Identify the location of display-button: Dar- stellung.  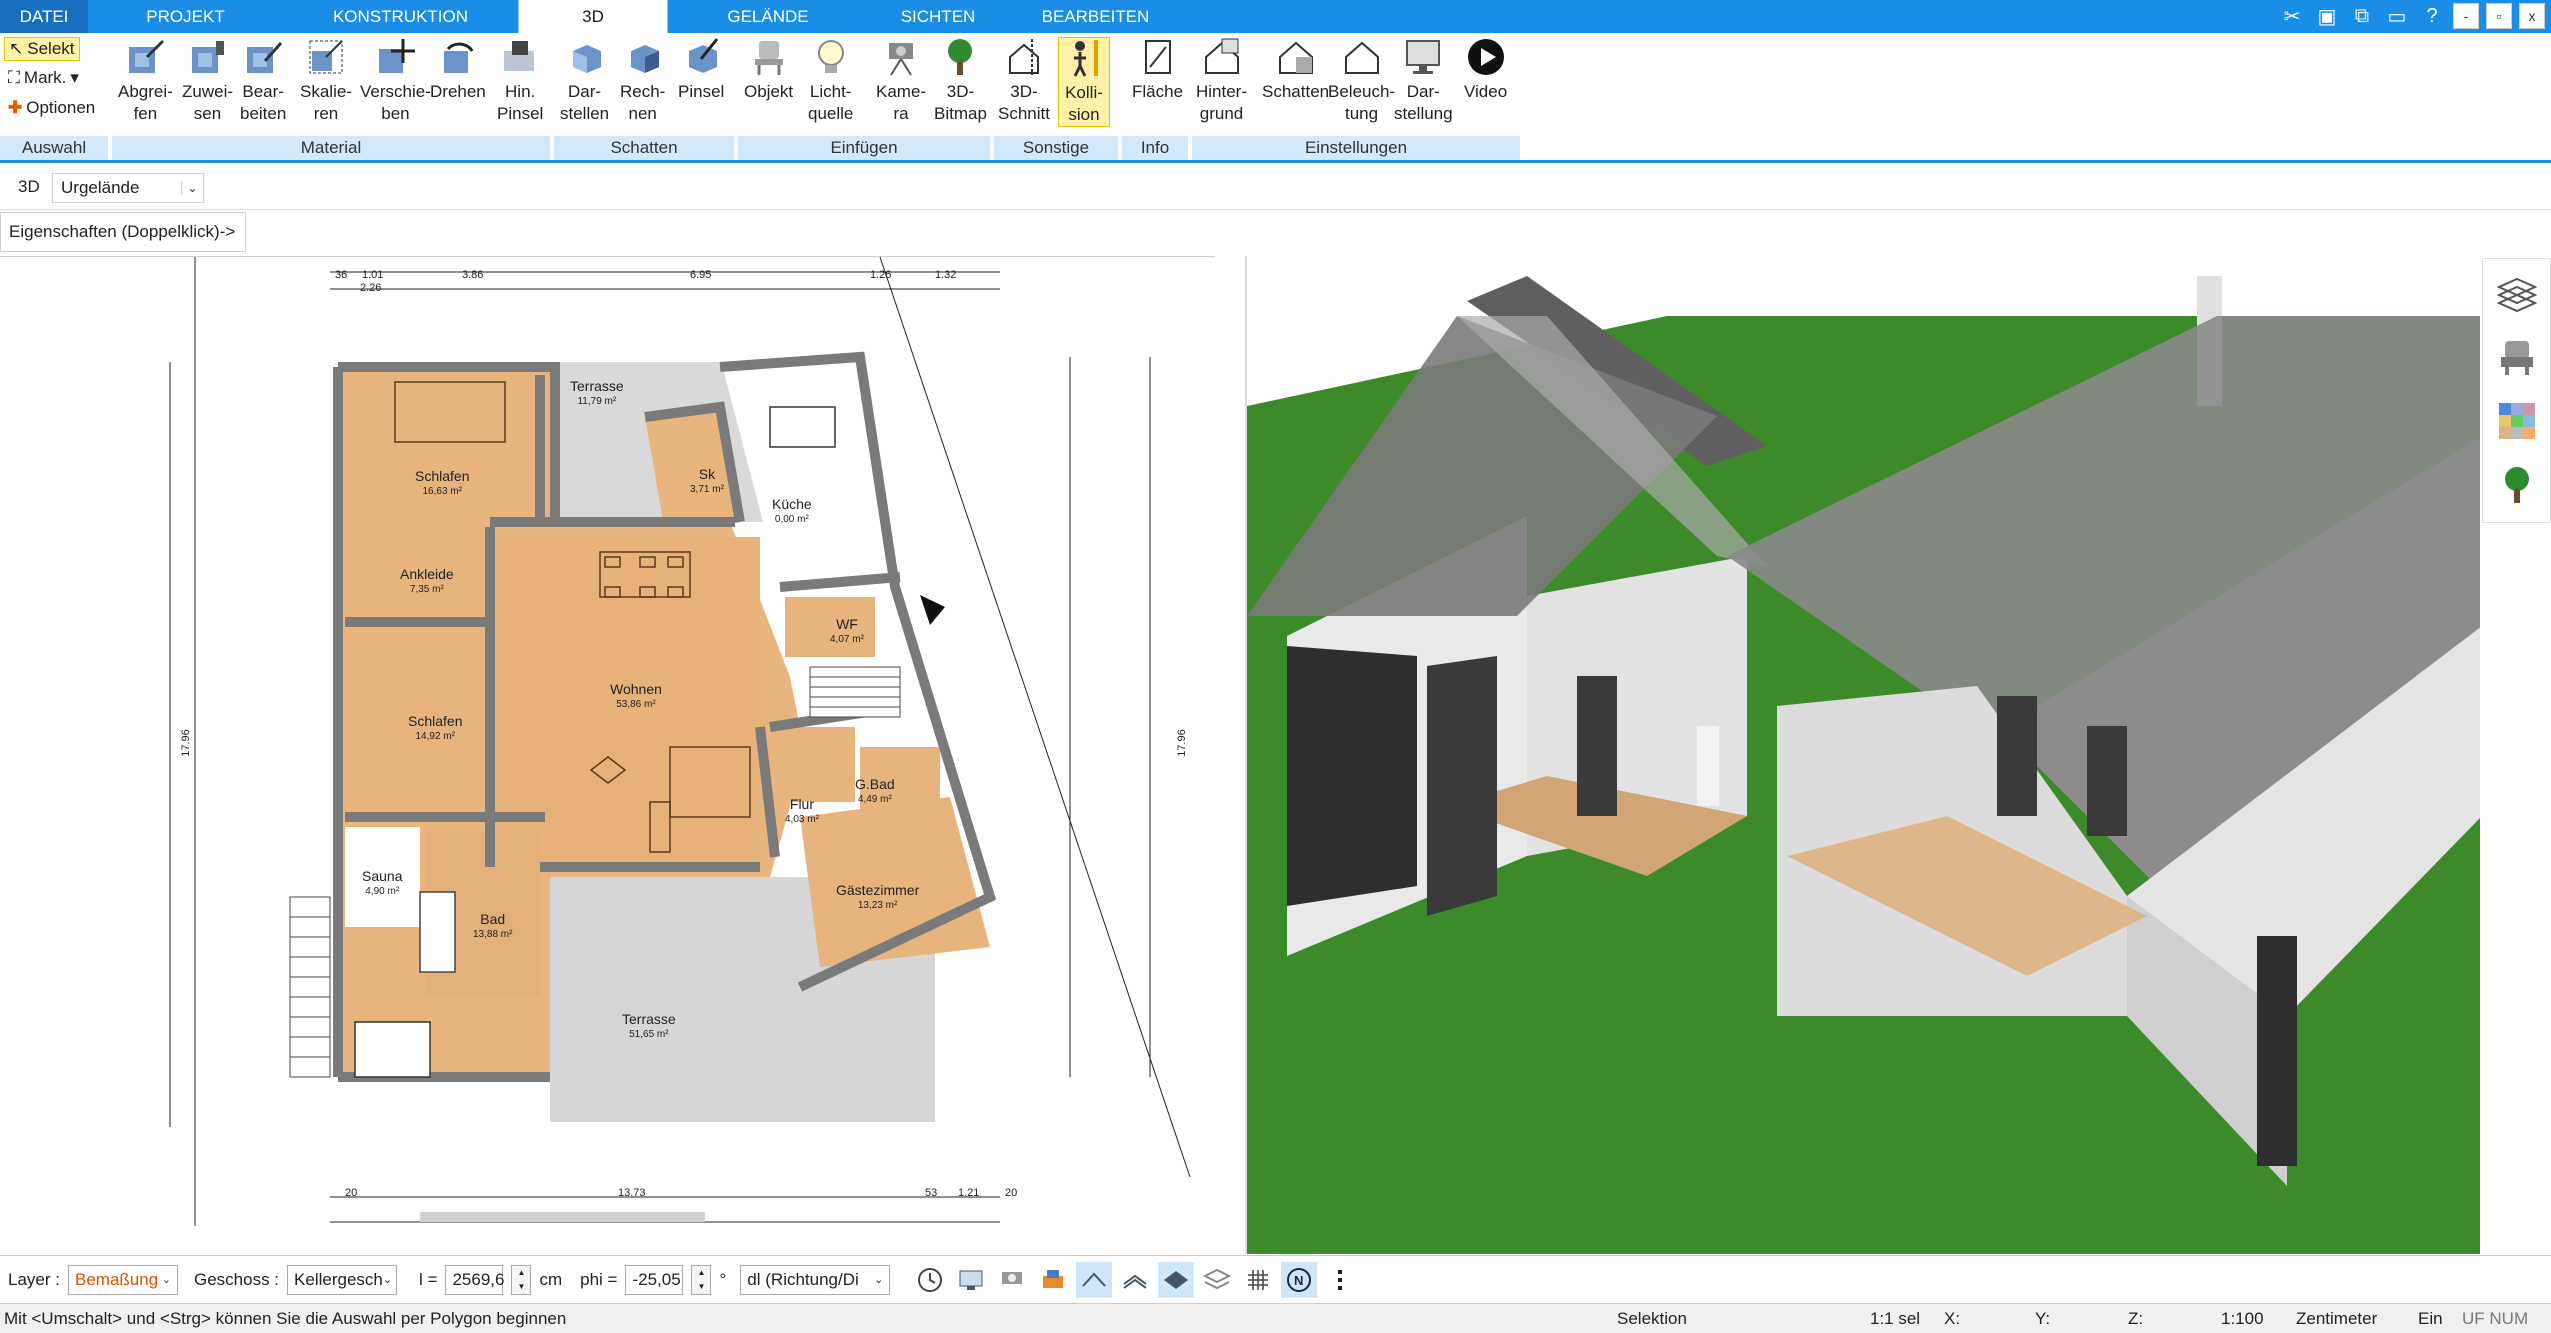
(1423, 81).